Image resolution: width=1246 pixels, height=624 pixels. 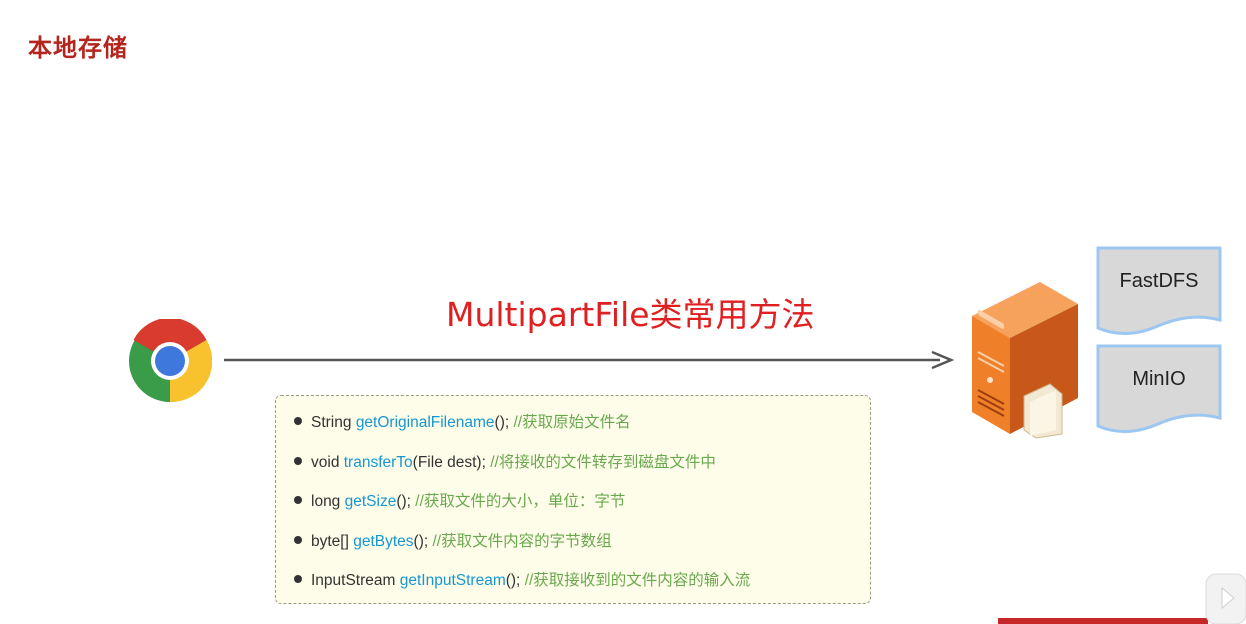 What do you see at coordinates (520, 501) in the screenshot?
I see `method-comment: //获取文件的大小，单位：字节` at bounding box center [520, 501].